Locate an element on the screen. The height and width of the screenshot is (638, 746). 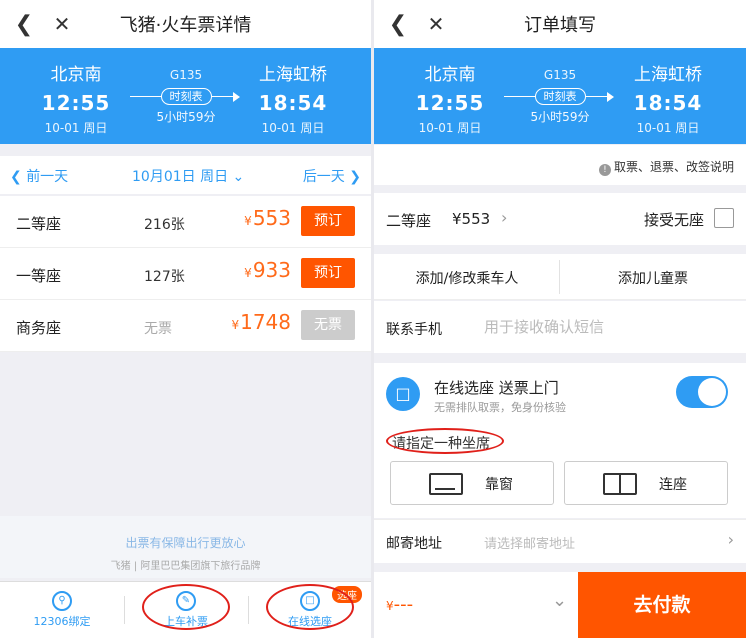
bottom-tab-bar: ⚲ 12306绑定 ✎ 上车补票 □ 在线选座 选座 is located at coordinates (185, 609).